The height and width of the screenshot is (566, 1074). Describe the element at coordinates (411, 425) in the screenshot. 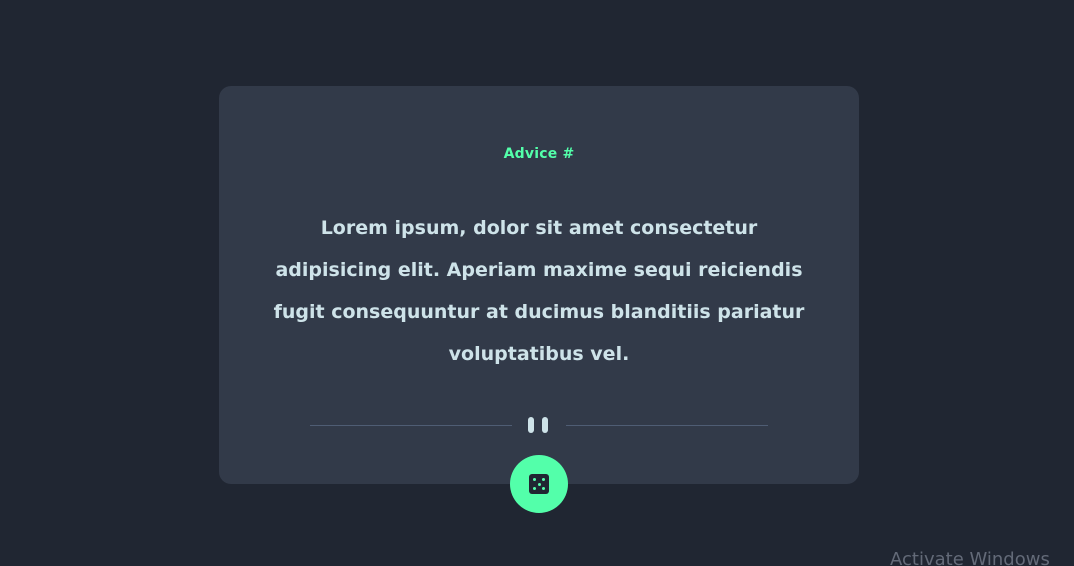

I see `divider-line-left` at that location.